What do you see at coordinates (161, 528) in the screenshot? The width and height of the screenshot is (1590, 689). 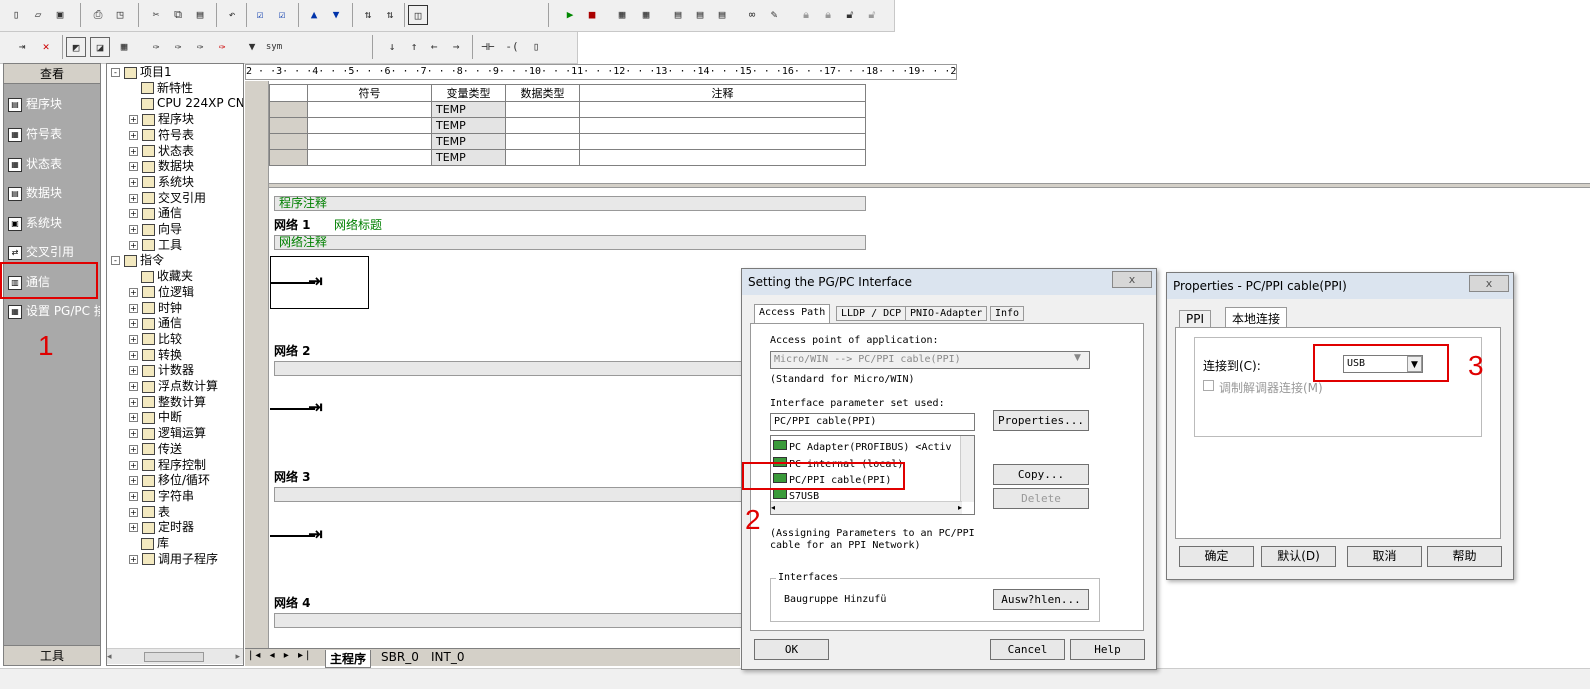 I see `tree-item: + 定时器` at bounding box center [161, 528].